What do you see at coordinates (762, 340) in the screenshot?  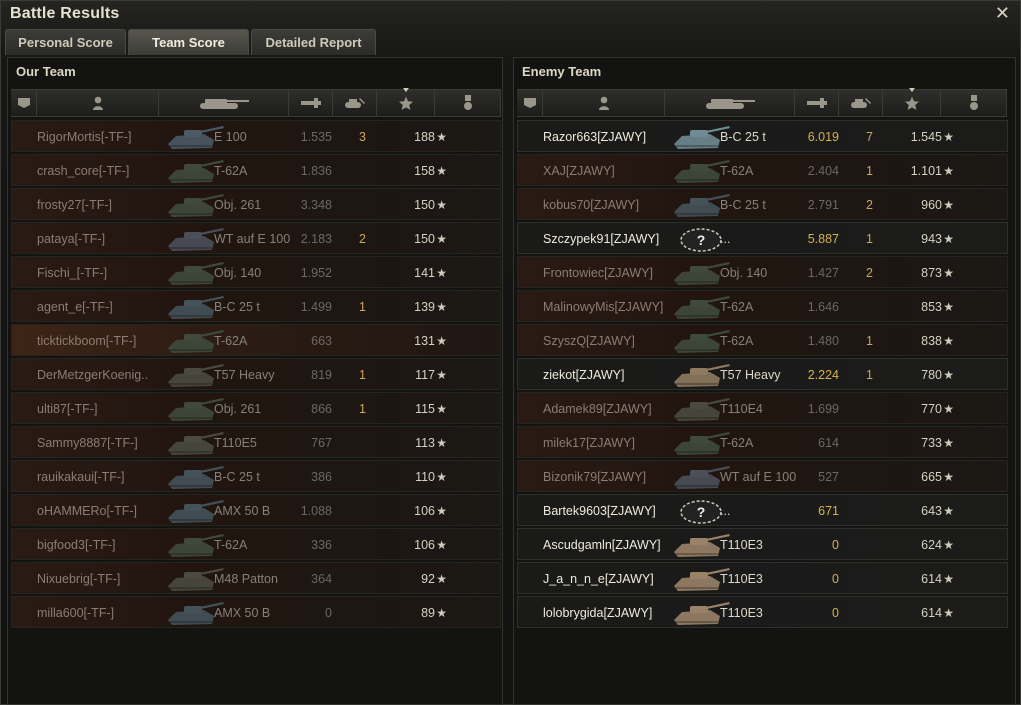 I see `table-row: SzyszQ[ZJAWY] T-62A 1.480 1 838 ★` at bounding box center [762, 340].